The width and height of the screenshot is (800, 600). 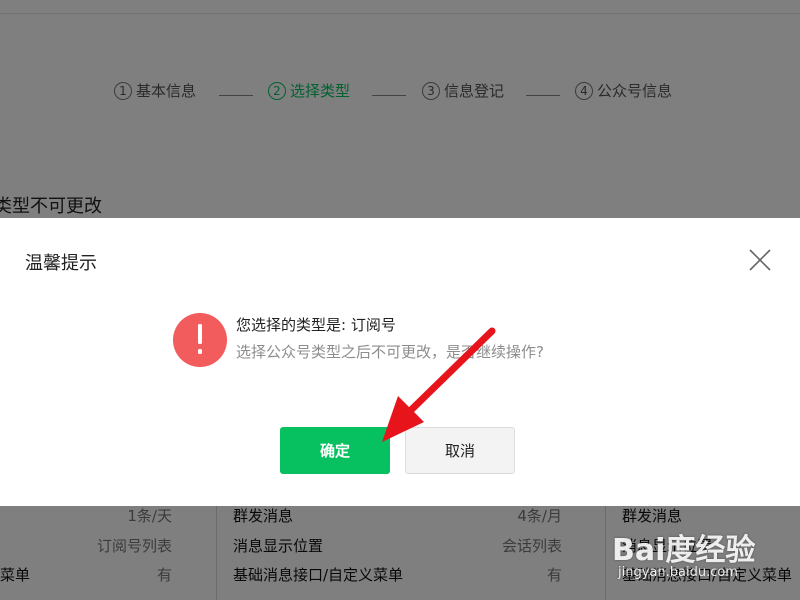 I want to click on dialog-title: 温馨提示, so click(x=61, y=263).